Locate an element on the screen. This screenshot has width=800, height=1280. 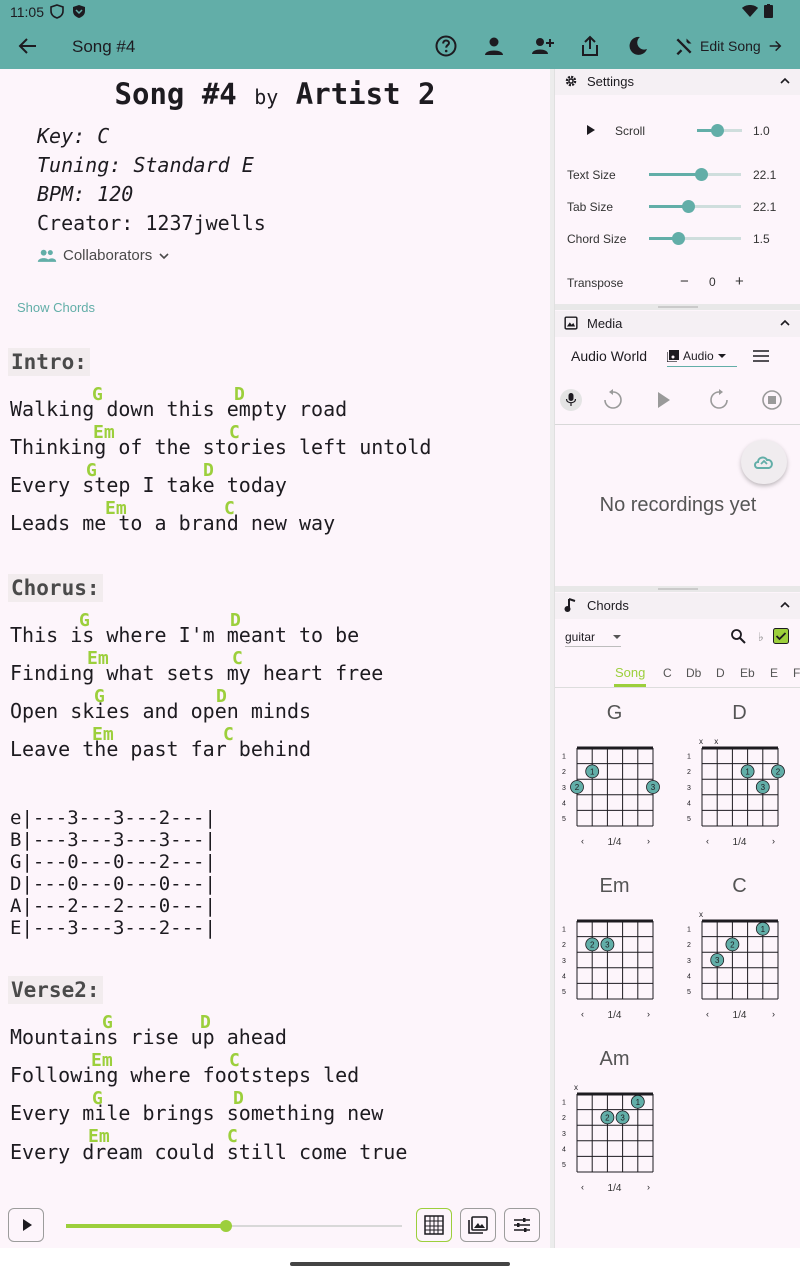
flat-toggle: ♭ is located at coordinates (761, 637).